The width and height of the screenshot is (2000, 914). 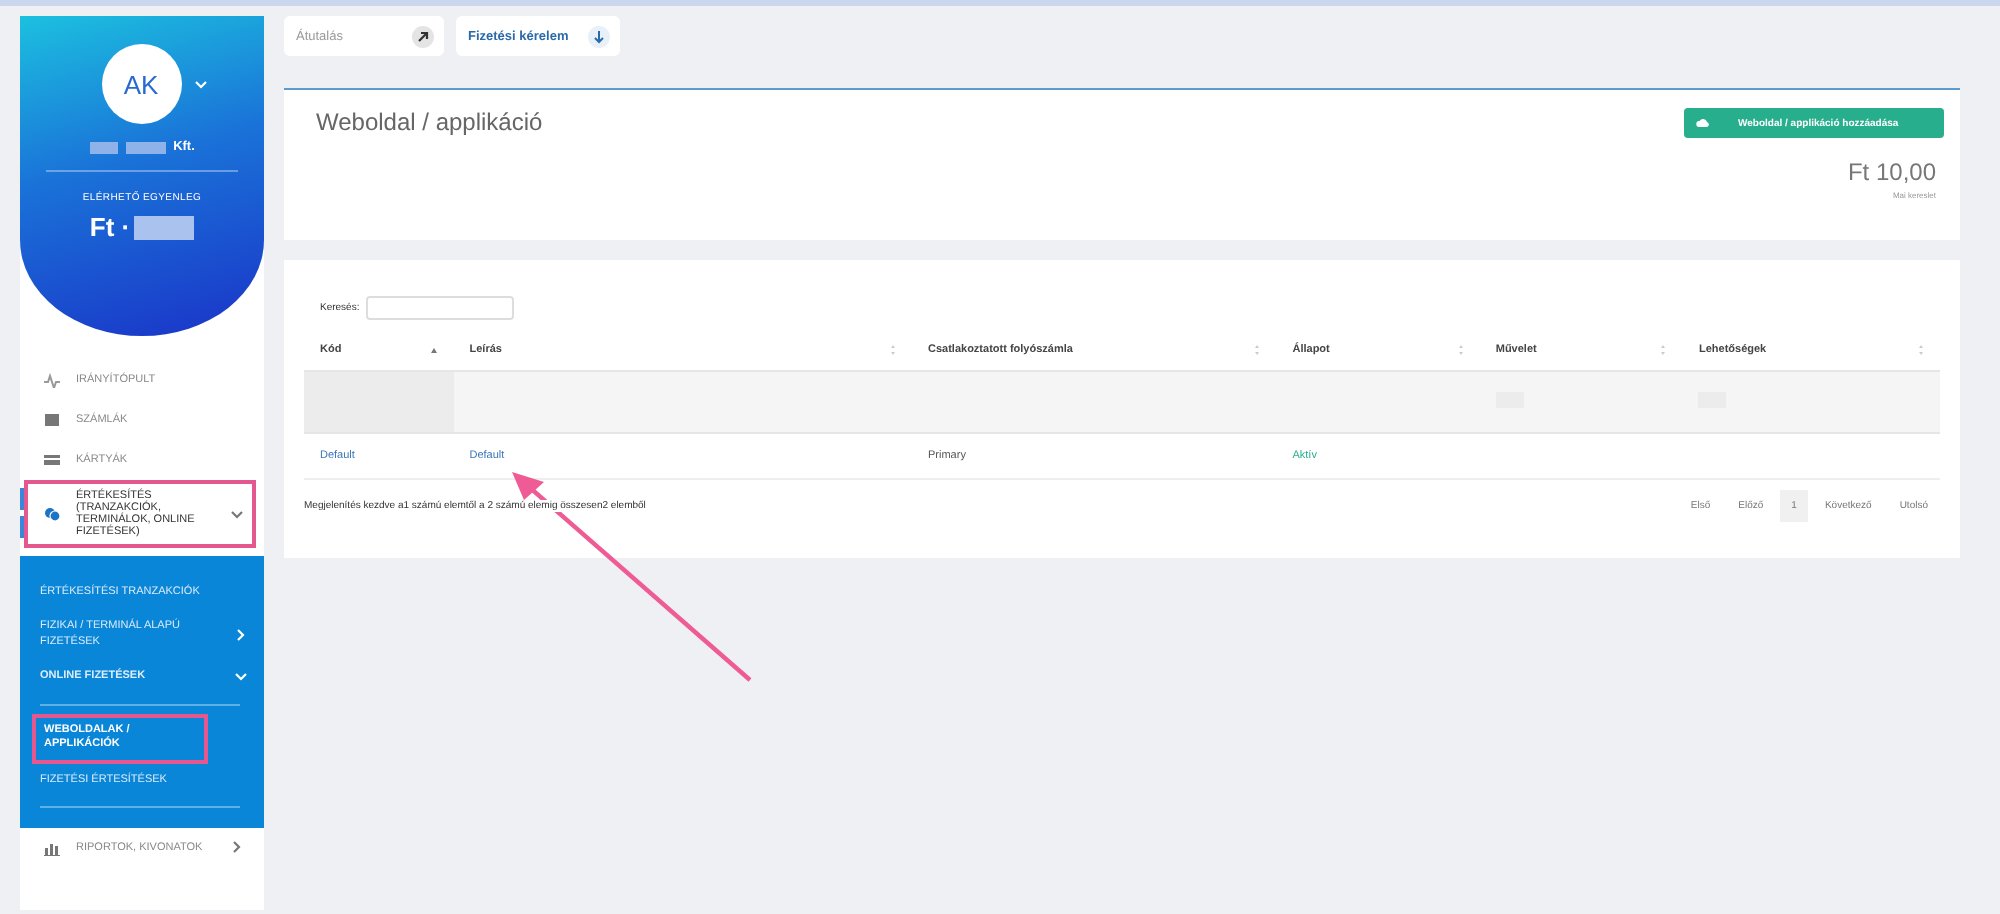 What do you see at coordinates (423, 36) in the screenshot?
I see `arrow-up-right-icon` at bounding box center [423, 36].